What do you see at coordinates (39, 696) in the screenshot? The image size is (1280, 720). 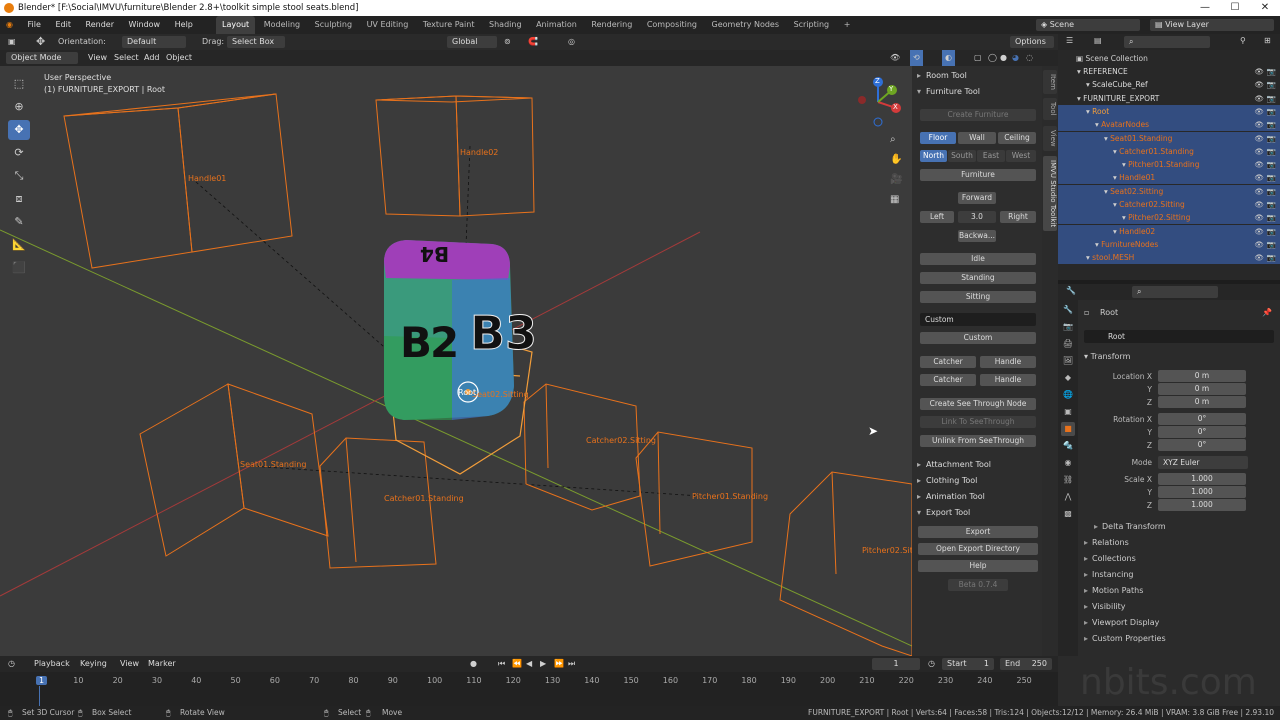 I see `playhead` at bounding box center [39, 696].